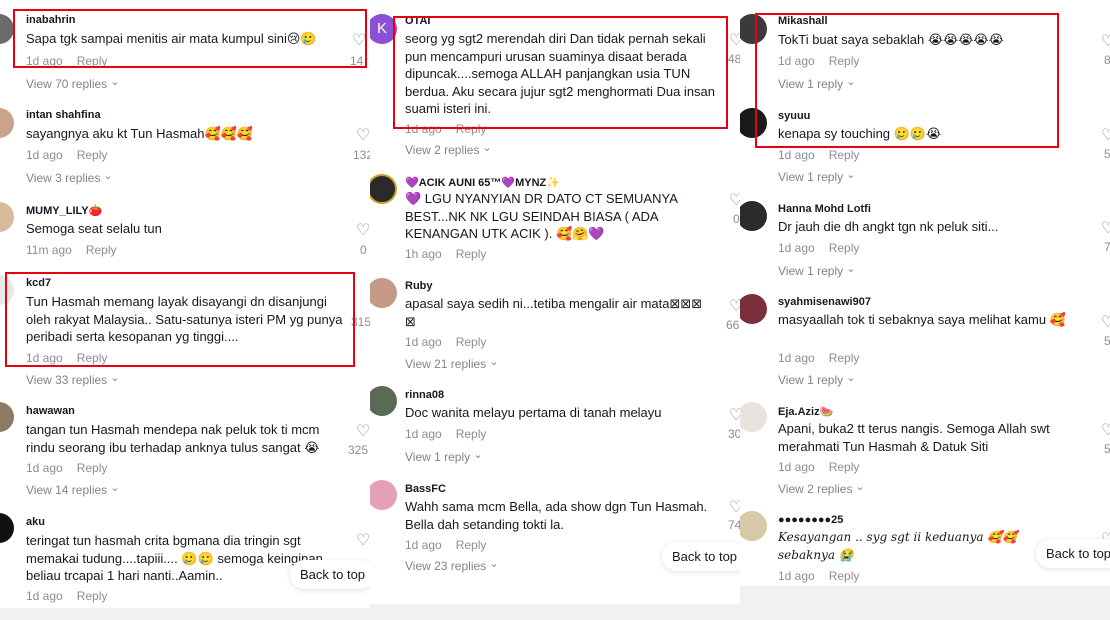 This screenshot has height=620, width=1110. I want to click on comment-text: Semoga seat selalu tun, so click(94, 228).